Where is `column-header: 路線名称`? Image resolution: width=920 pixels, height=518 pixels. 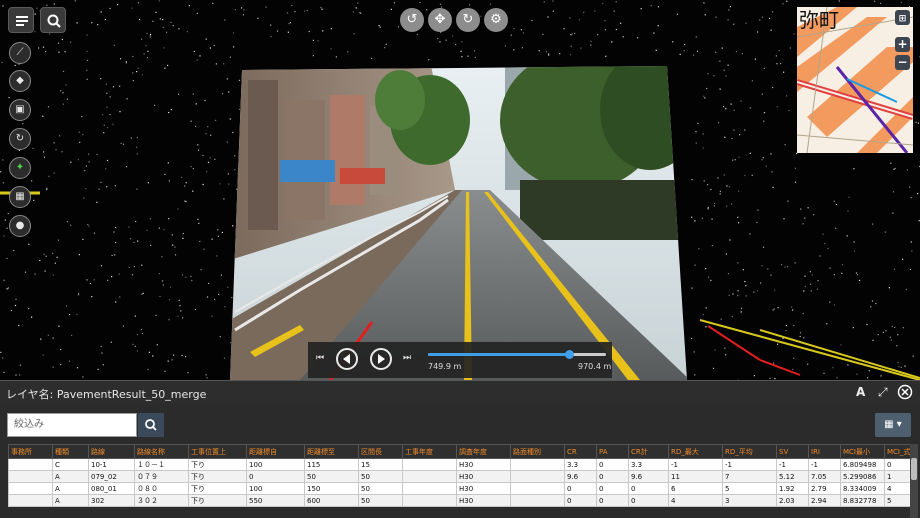
column-header: 路線名称 is located at coordinates (161, 451).